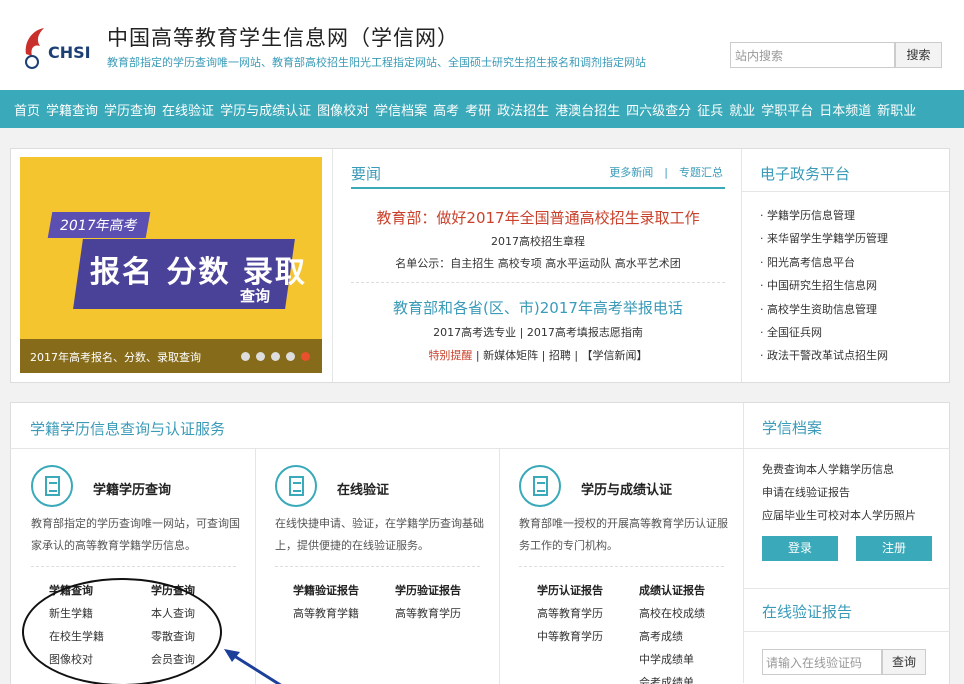 The image size is (964, 684). Describe the element at coordinates (538, 332) in the screenshot. I see `news-sub-3: 2017高考选专业 | 2017高考填报志愿指南` at that location.